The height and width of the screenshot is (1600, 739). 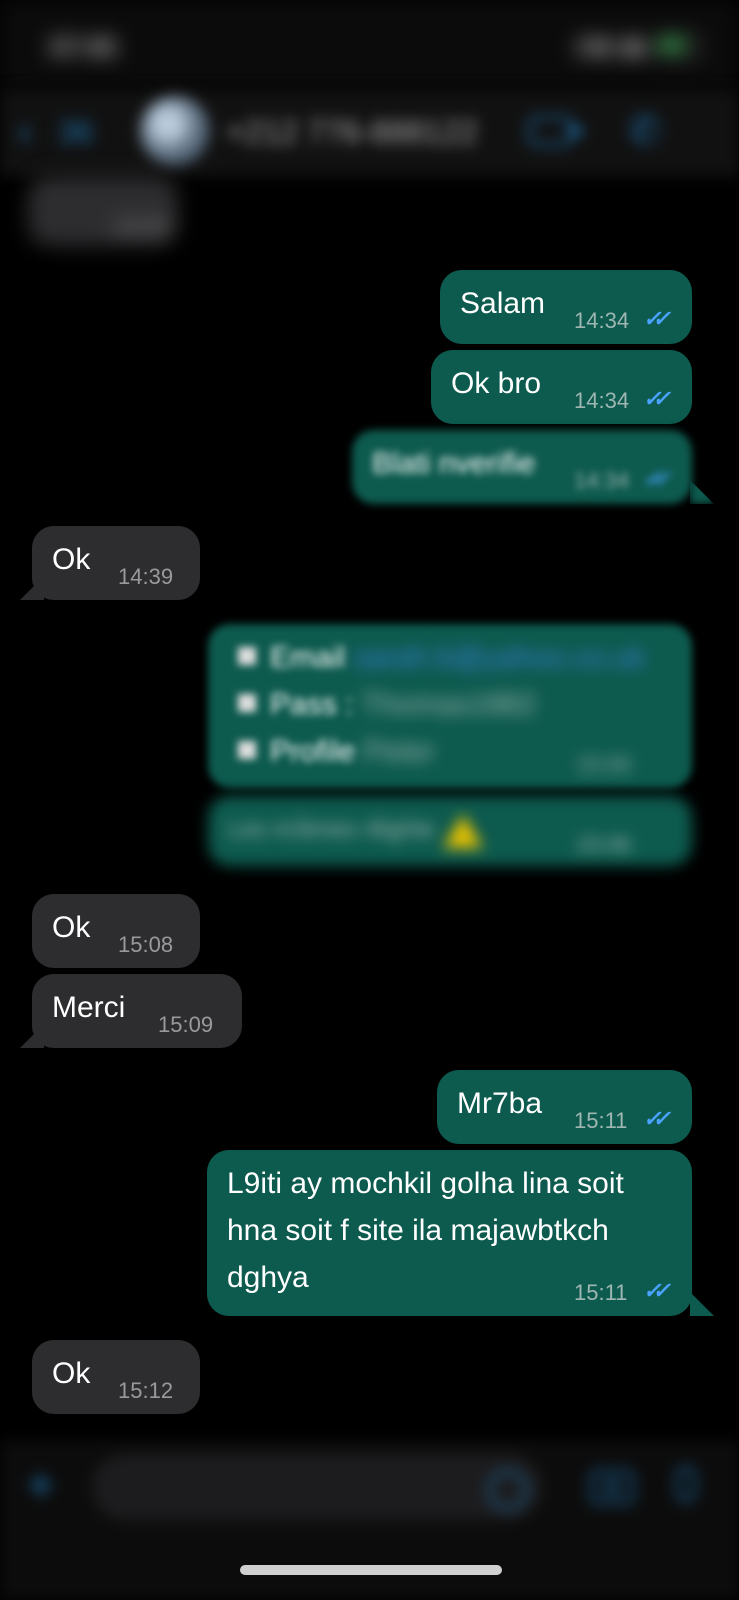 I want to click on message-time: 14:39, so click(x=146, y=576).